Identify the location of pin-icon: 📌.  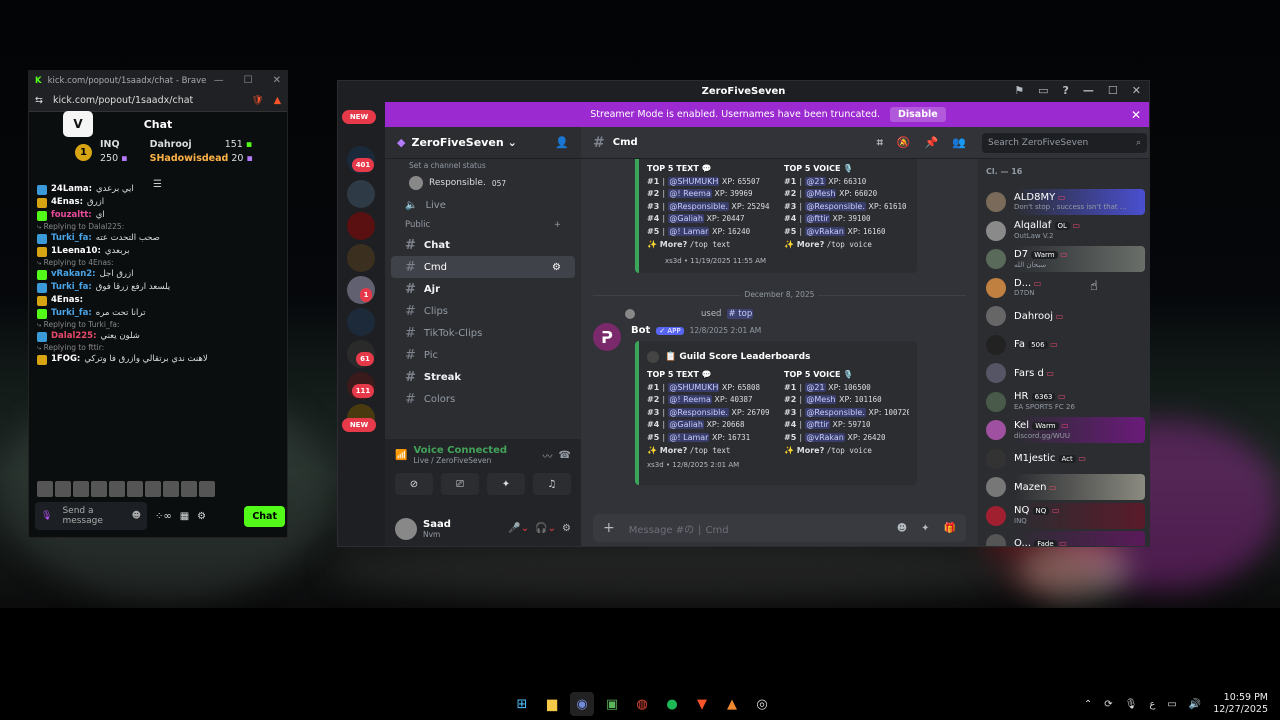
(932, 143).